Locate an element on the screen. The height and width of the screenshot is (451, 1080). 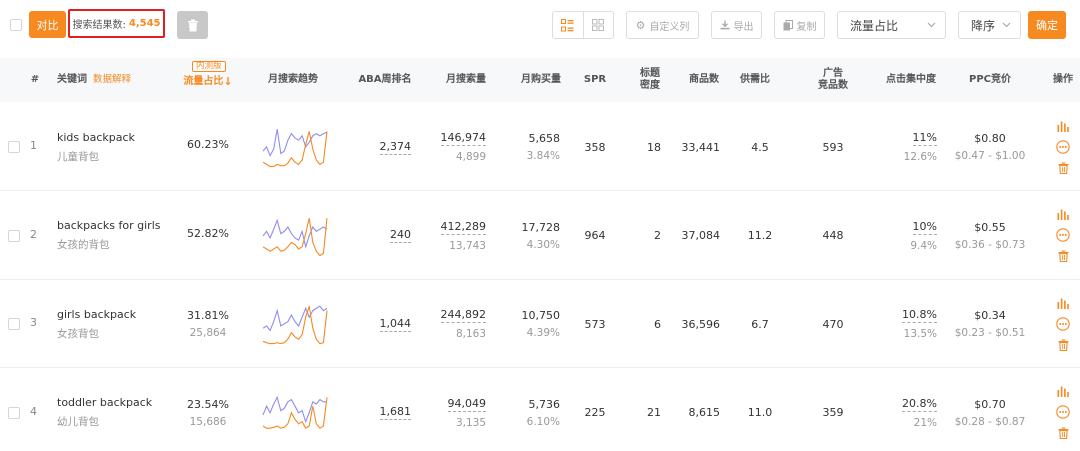
supply-demand-value: 6.7 is located at coordinates (760, 324).